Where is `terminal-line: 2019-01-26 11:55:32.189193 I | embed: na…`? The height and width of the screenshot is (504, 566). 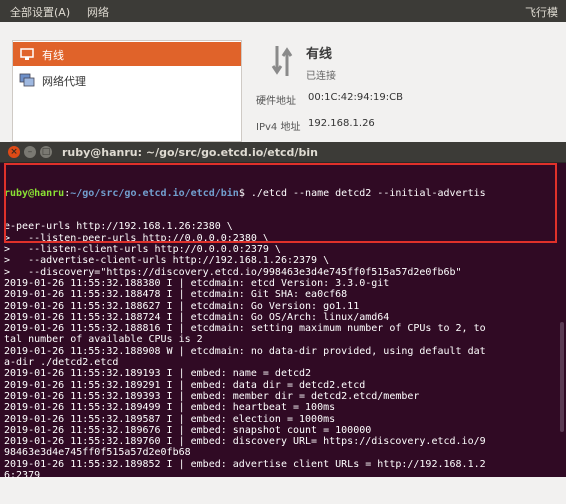
terminal-line: 2019-01-26 11:55:32.189193 I | embed: na… is located at coordinates (158, 374).